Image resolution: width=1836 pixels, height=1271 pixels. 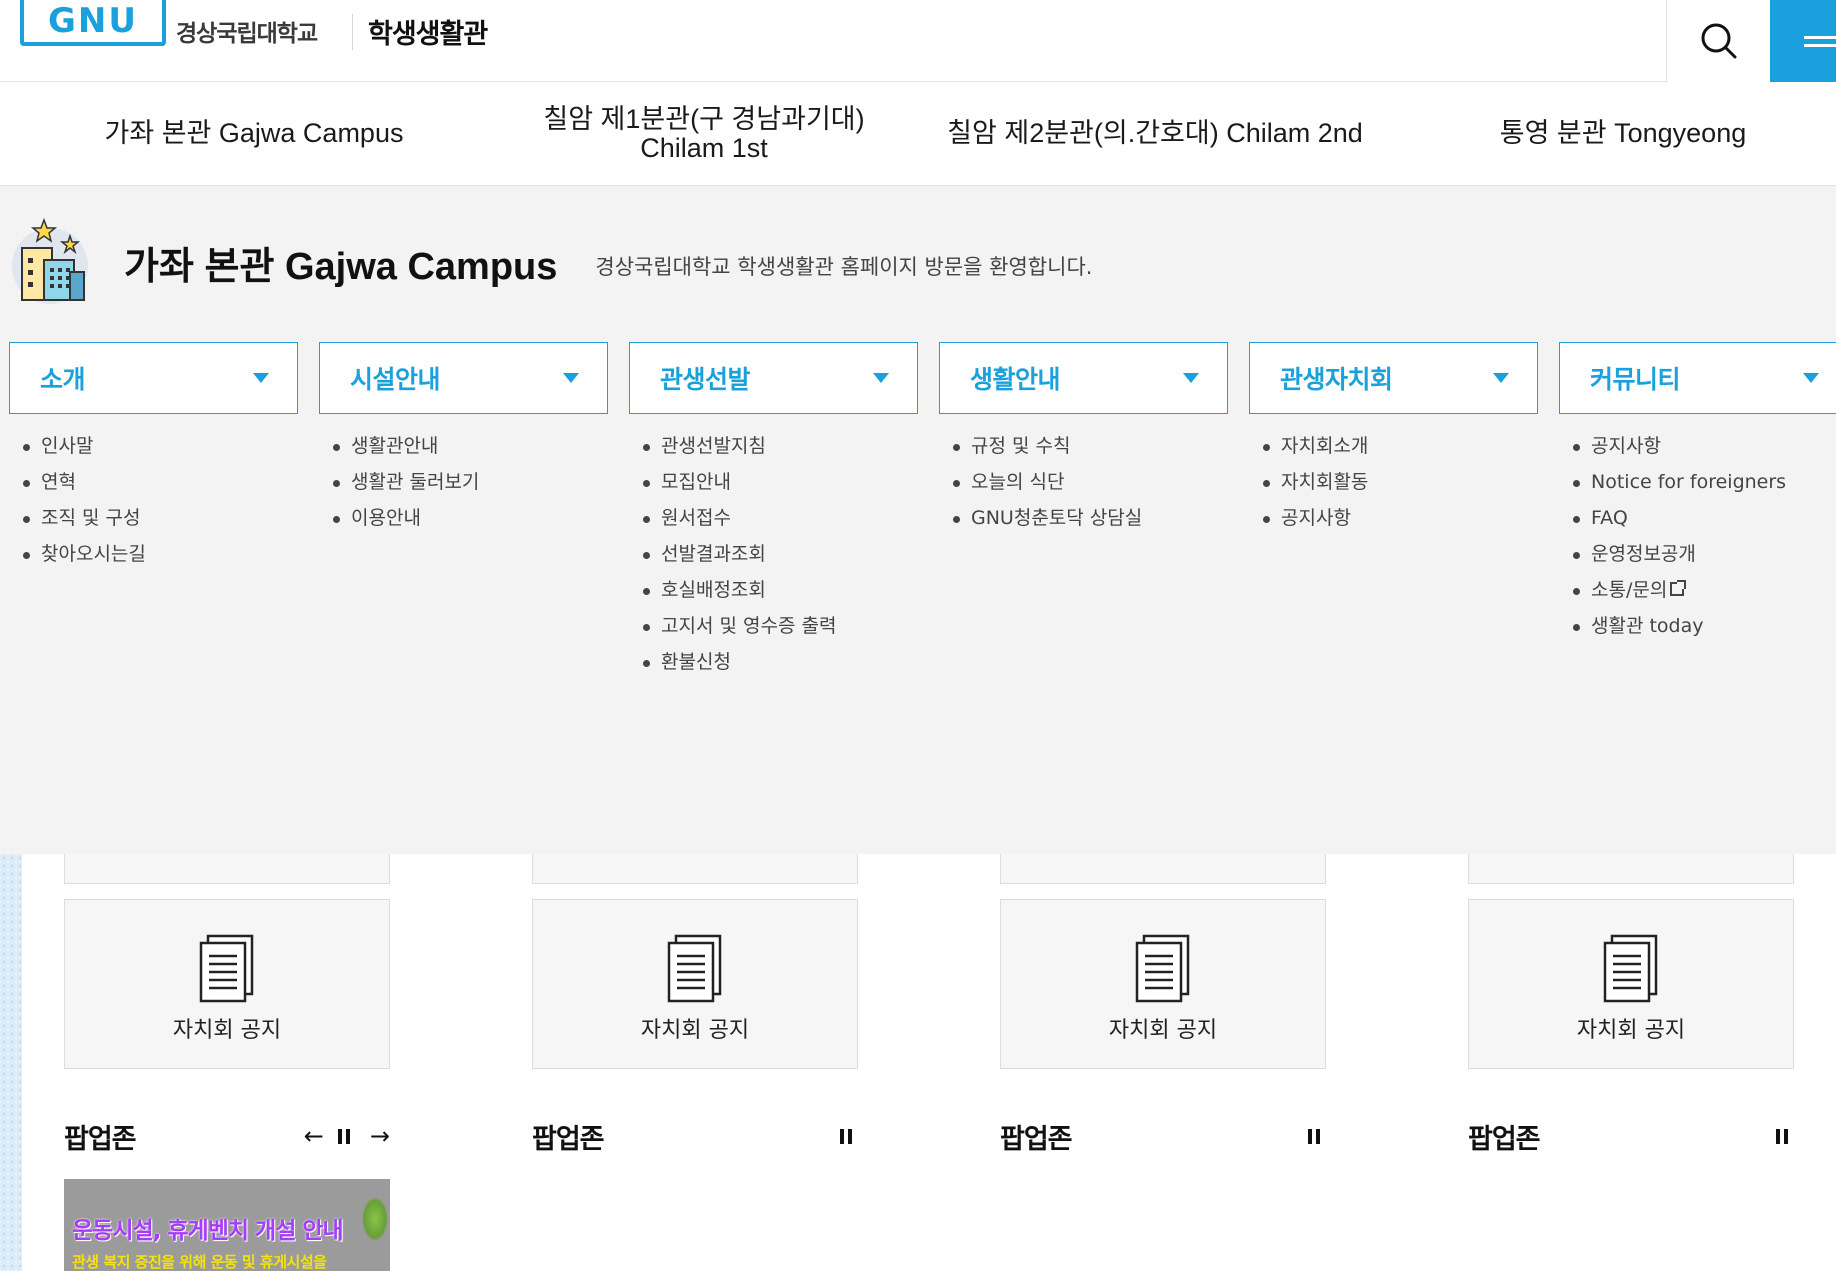 What do you see at coordinates (773, 378) in the screenshot?
I see `menu-head-selection: 관생선발` at bounding box center [773, 378].